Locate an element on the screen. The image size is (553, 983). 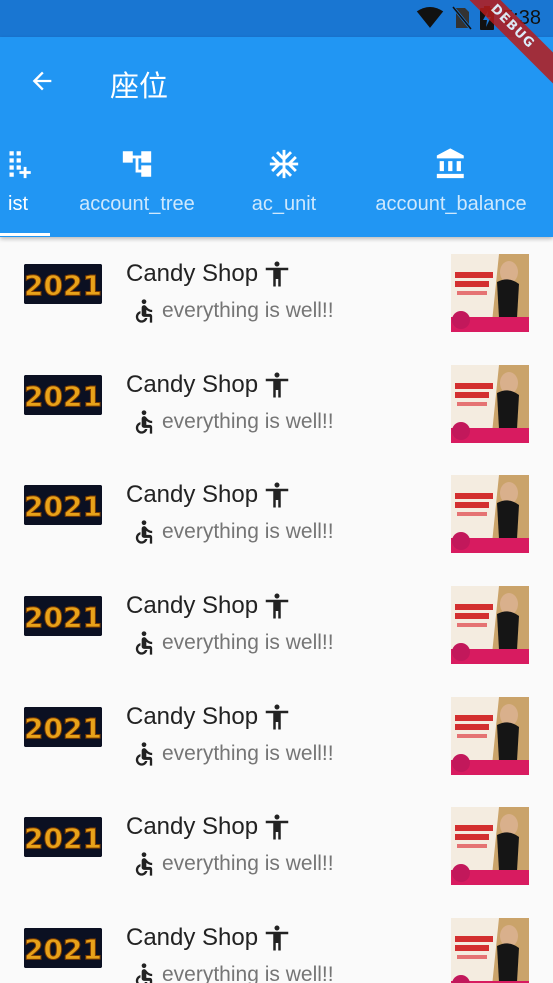
tab-bar: ist account_tree ac_unit account_balance is located at coordinates (276, 185).